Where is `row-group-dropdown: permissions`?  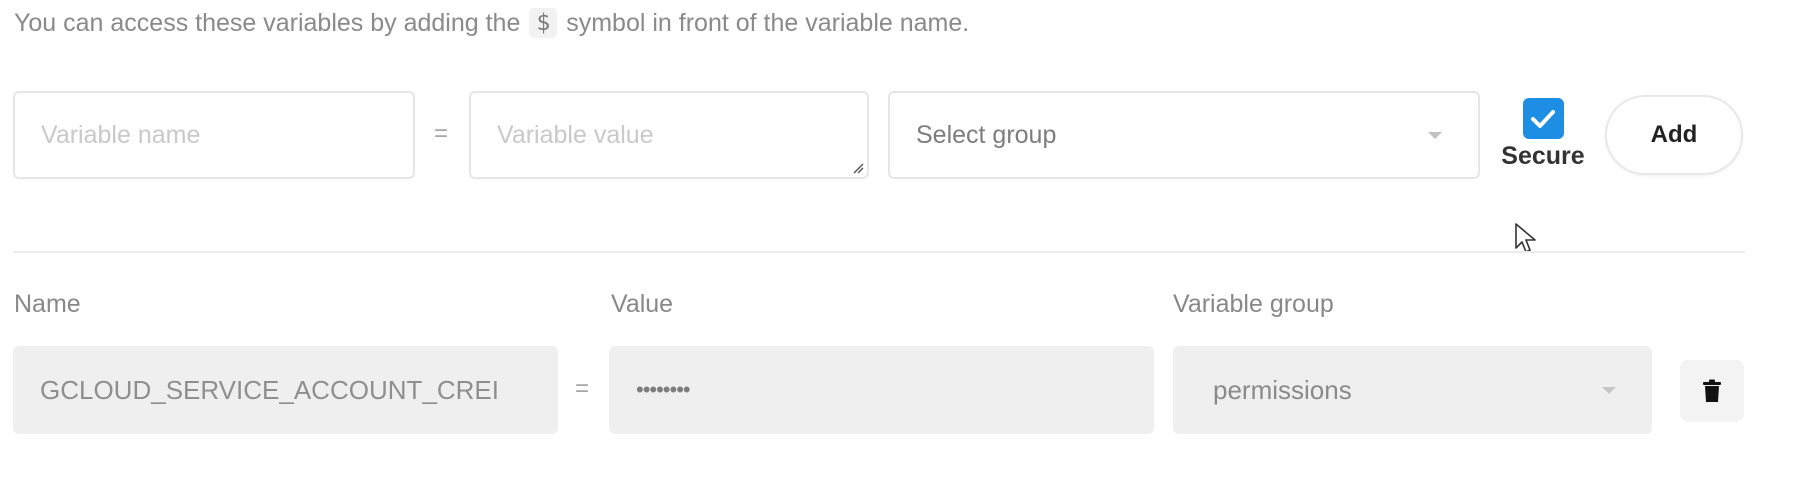
row-group-dropdown: permissions is located at coordinates (1412, 390).